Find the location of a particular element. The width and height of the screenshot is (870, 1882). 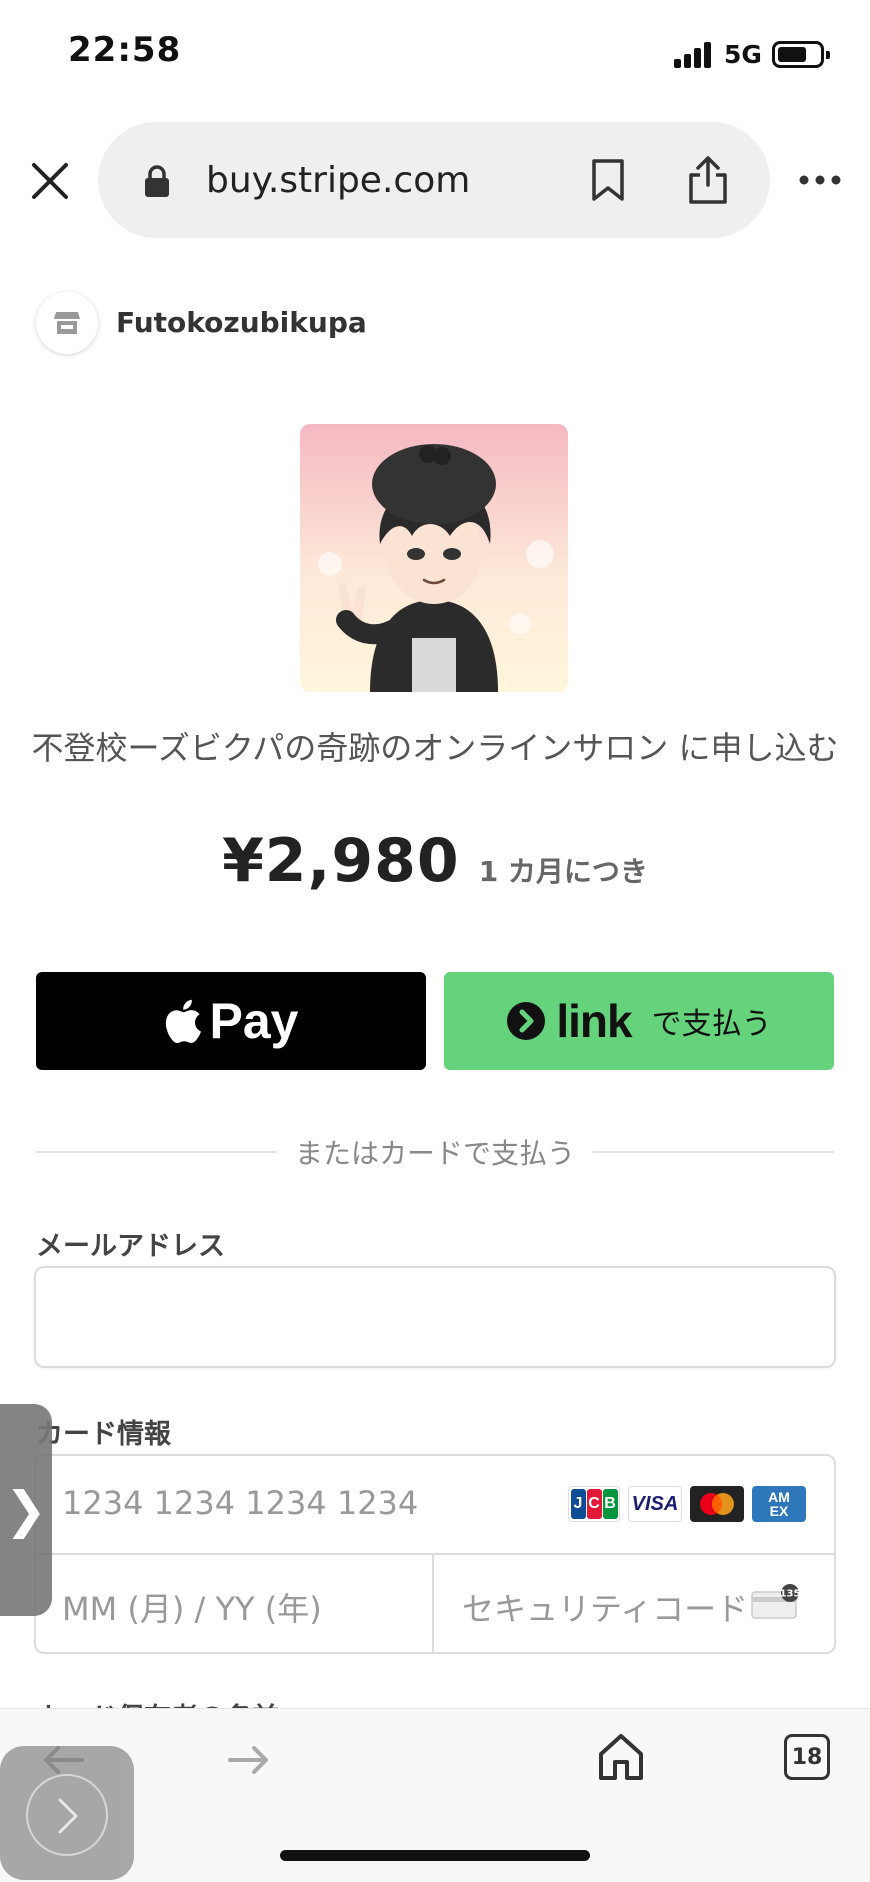

apple-pay-button: Pay is located at coordinates (231, 1021).